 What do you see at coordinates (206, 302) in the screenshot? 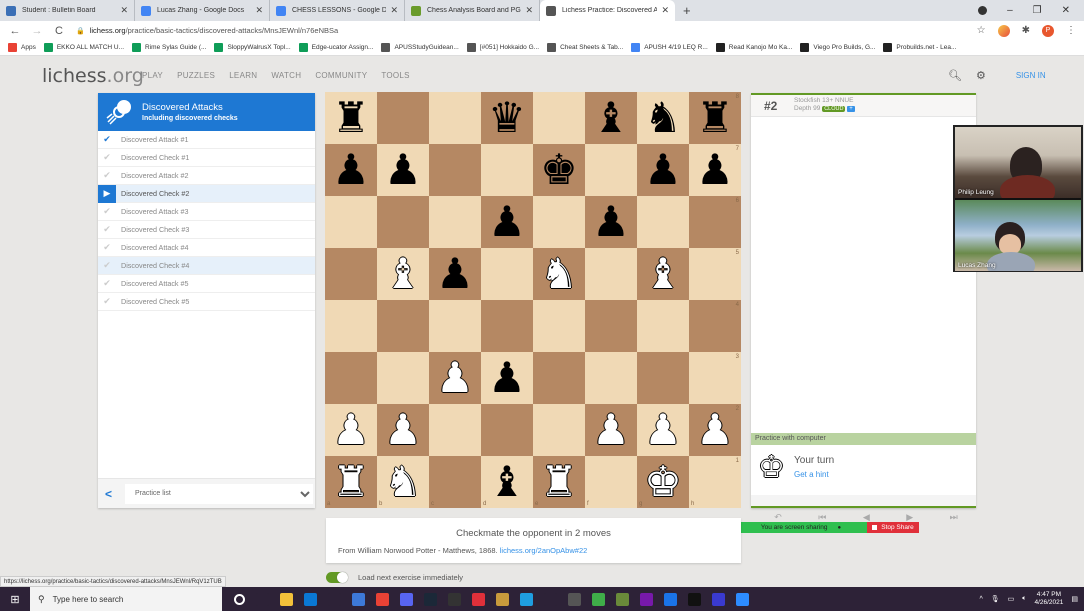
I see `exercise-item: ✔ Discovered Check #5` at bounding box center [206, 302].